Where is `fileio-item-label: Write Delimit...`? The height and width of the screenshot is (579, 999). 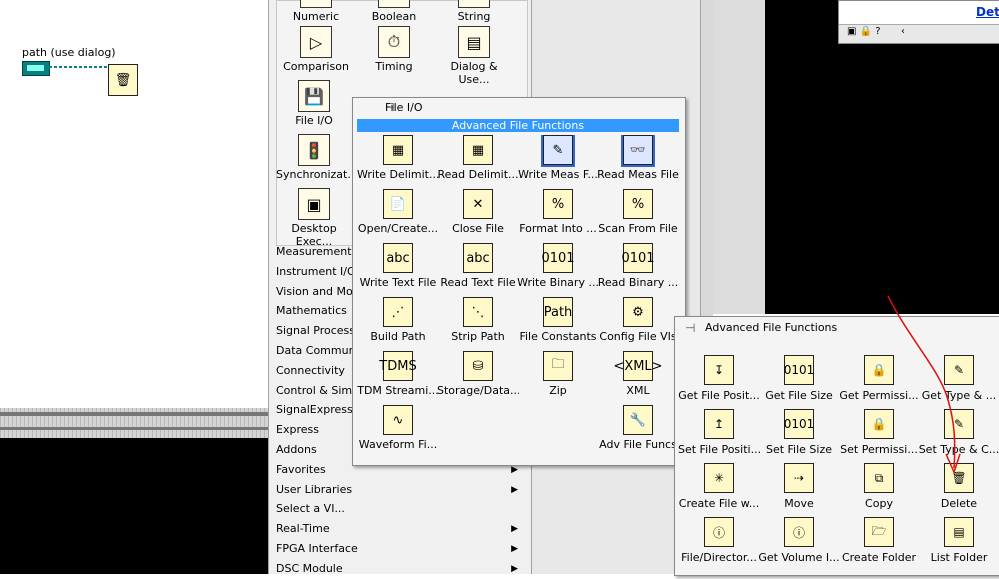
fileio-item-label: Write Delimit... is located at coordinates (398, 174).